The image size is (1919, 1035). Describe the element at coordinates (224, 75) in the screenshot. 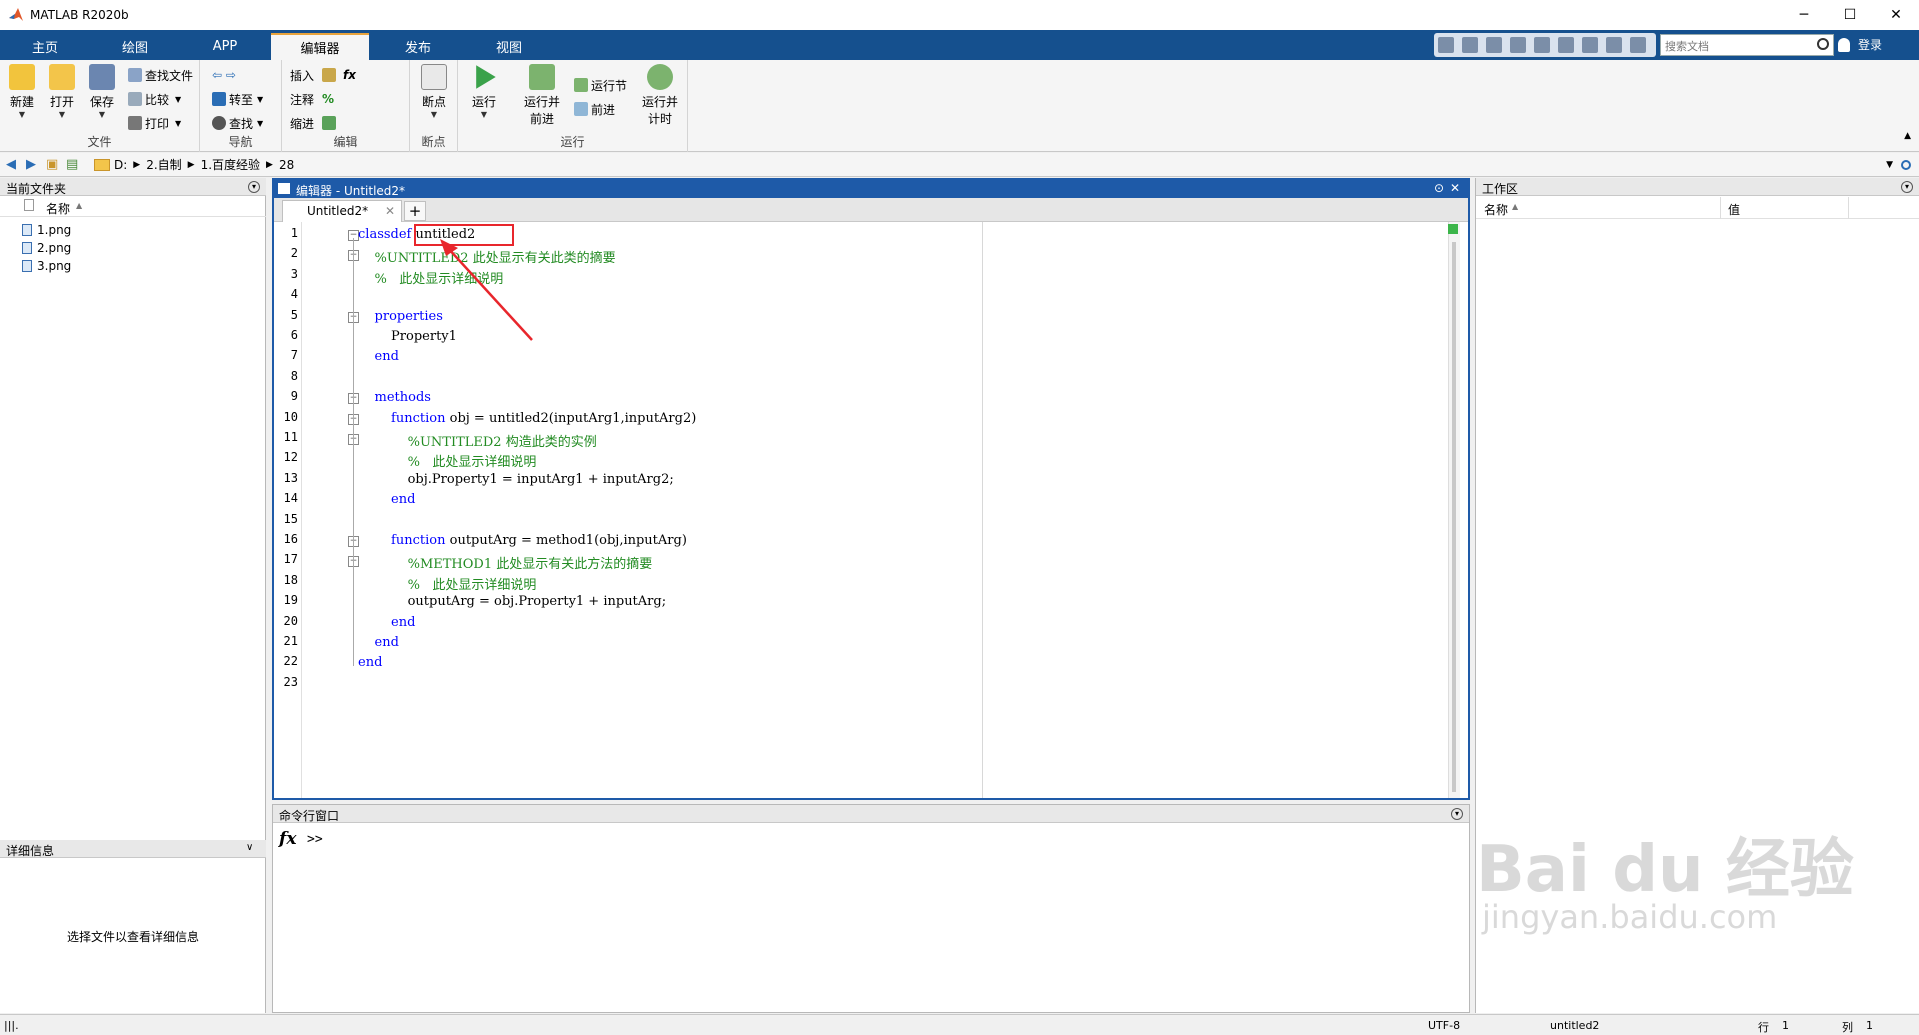

I see `back-forward-buttons: ⇦ ⇨` at that location.